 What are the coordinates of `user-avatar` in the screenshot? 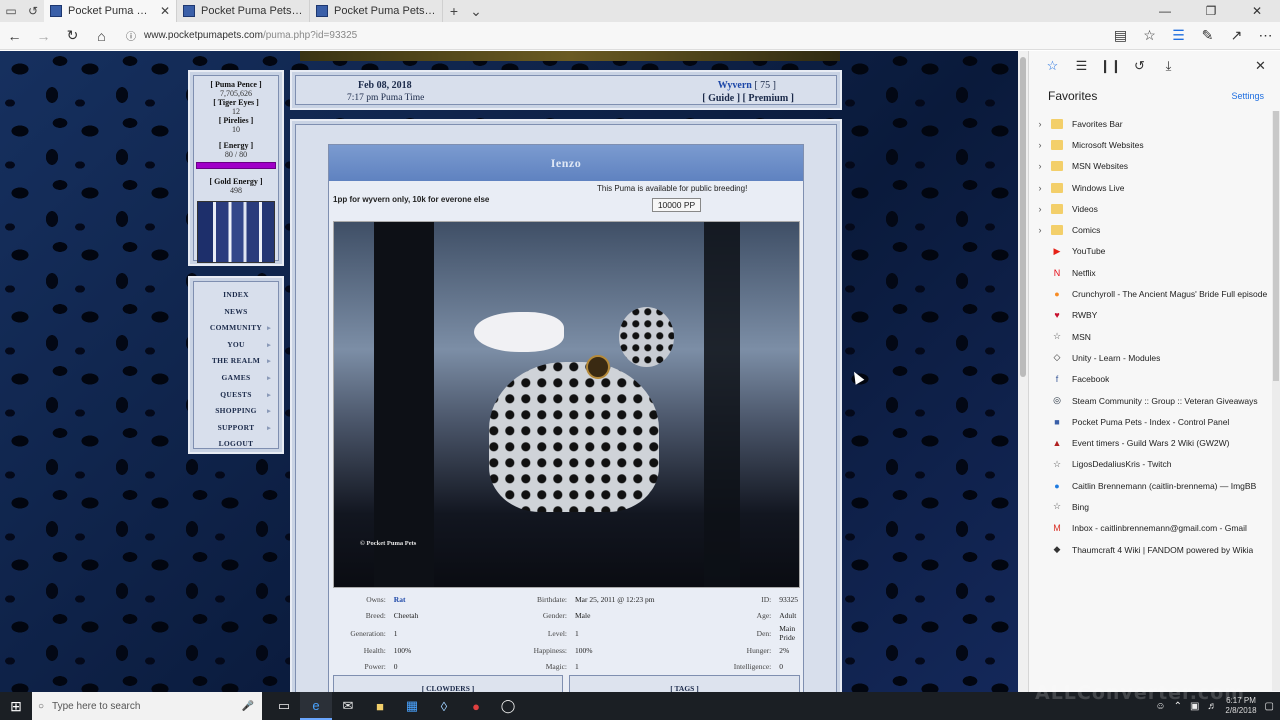 It's located at (236, 232).